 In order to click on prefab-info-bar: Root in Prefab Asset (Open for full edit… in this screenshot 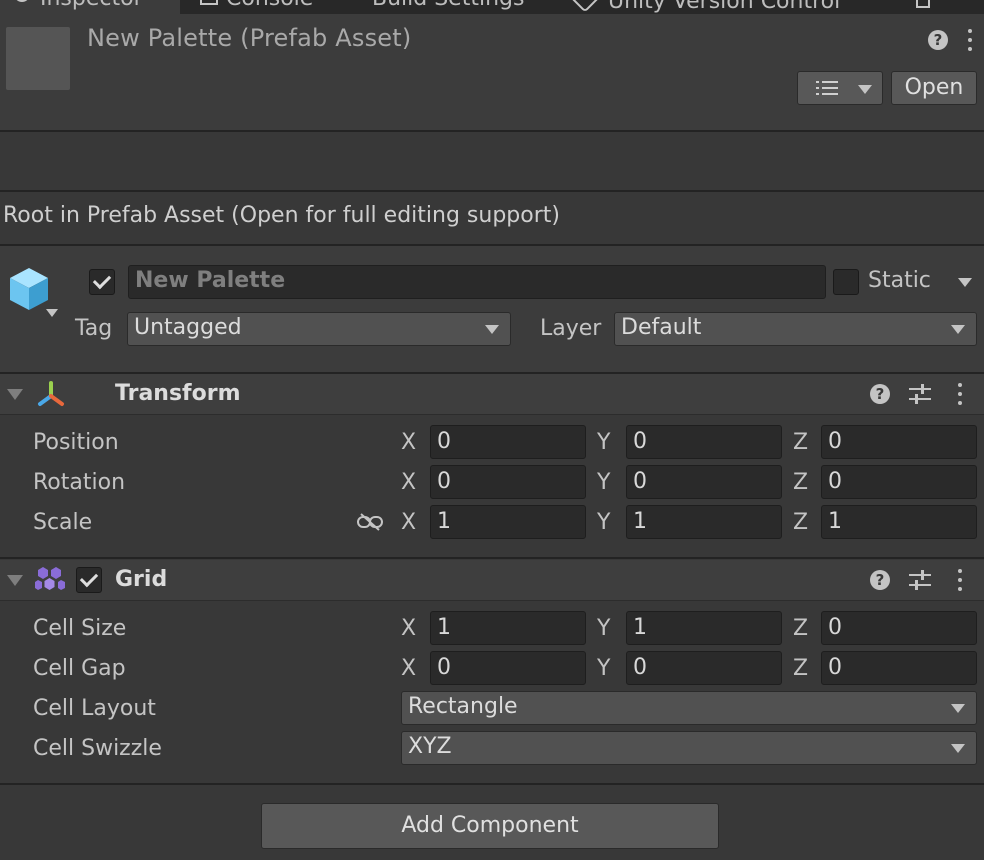, I will do `click(492, 219)`.